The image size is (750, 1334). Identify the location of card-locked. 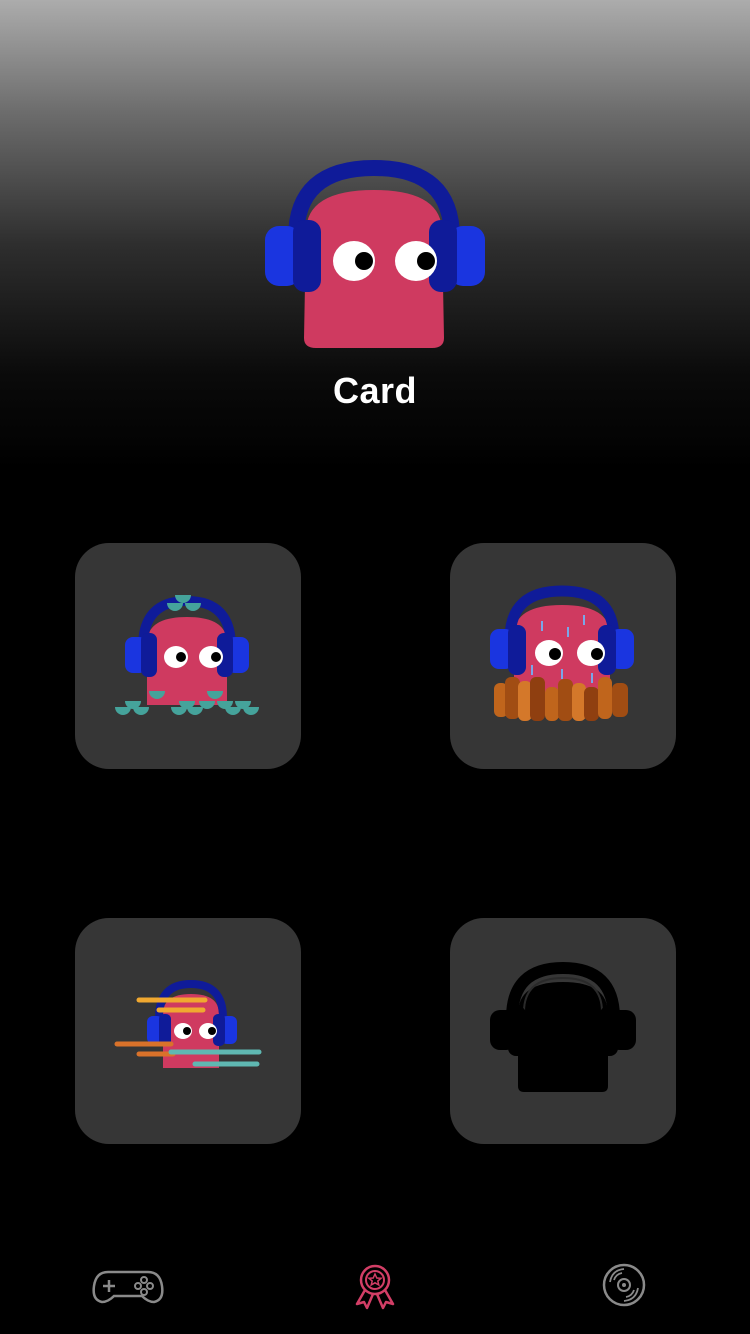
(563, 1031).